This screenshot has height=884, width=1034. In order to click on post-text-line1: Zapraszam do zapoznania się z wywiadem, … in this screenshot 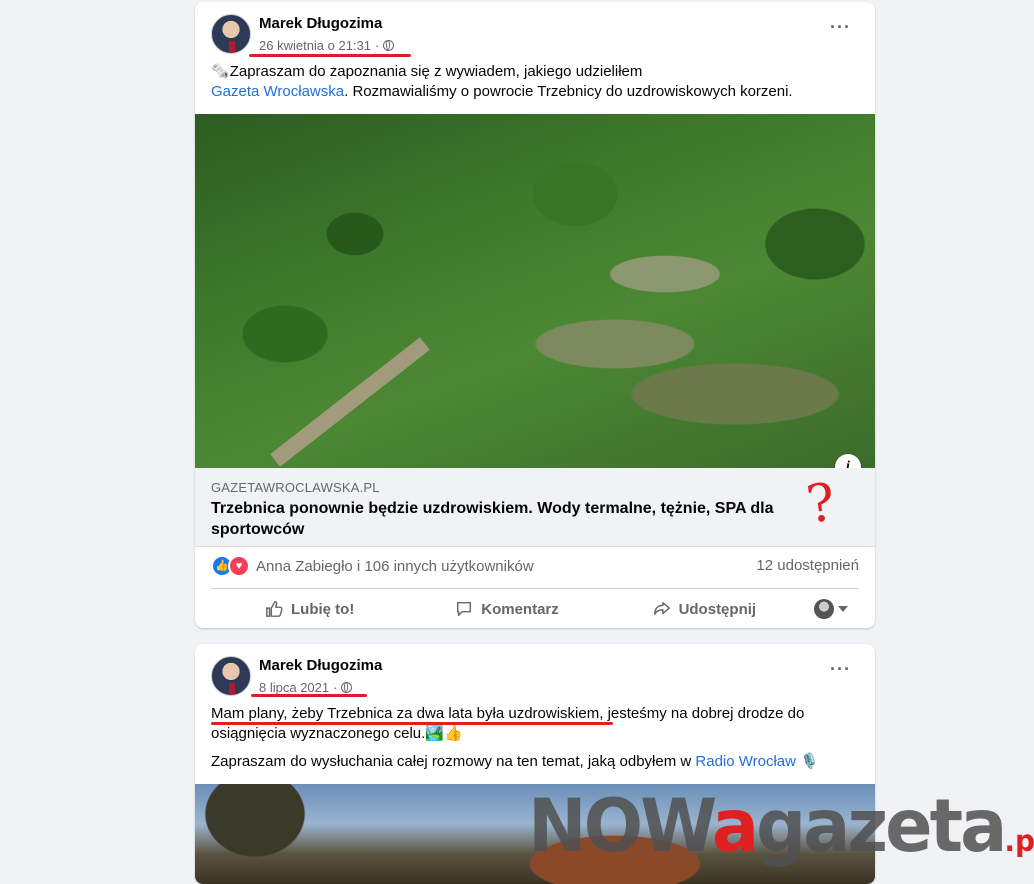, I will do `click(436, 71)`.